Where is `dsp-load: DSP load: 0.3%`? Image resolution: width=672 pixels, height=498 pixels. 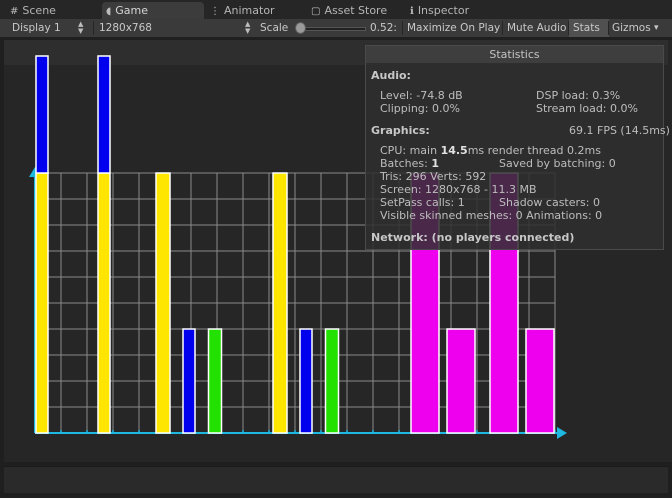 dsp-load: DSP load: 0.3% is located at coordinates (578, 95).